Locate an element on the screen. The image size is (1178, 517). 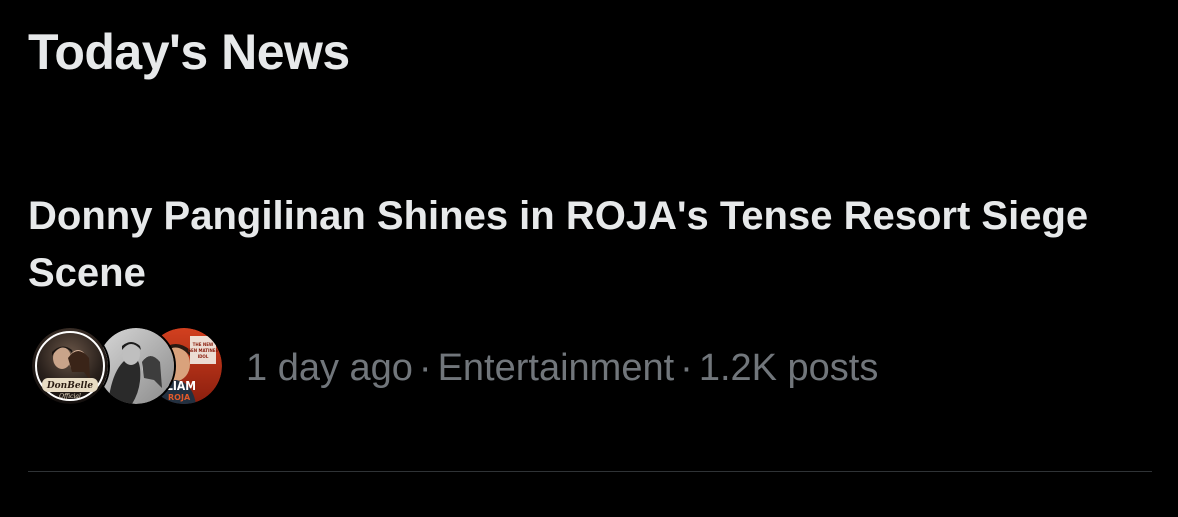
news-time: 1 day ago is located at coordinates (329, 368).